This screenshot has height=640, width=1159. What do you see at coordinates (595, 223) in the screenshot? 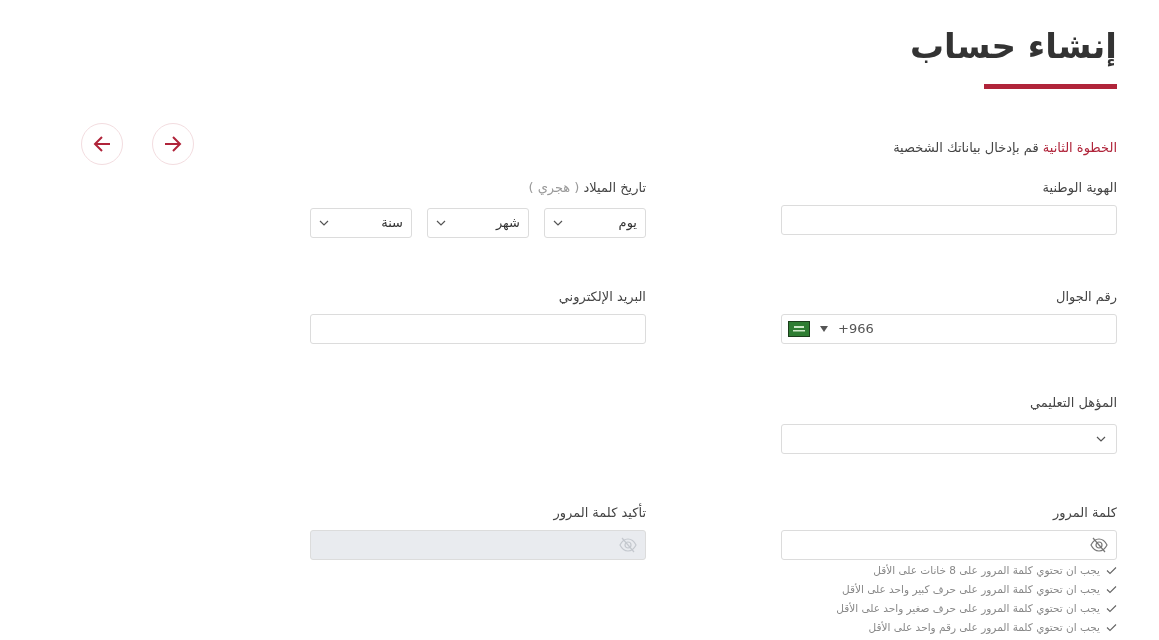
I see `date-select: يوم` at bounding box center [595, 223].